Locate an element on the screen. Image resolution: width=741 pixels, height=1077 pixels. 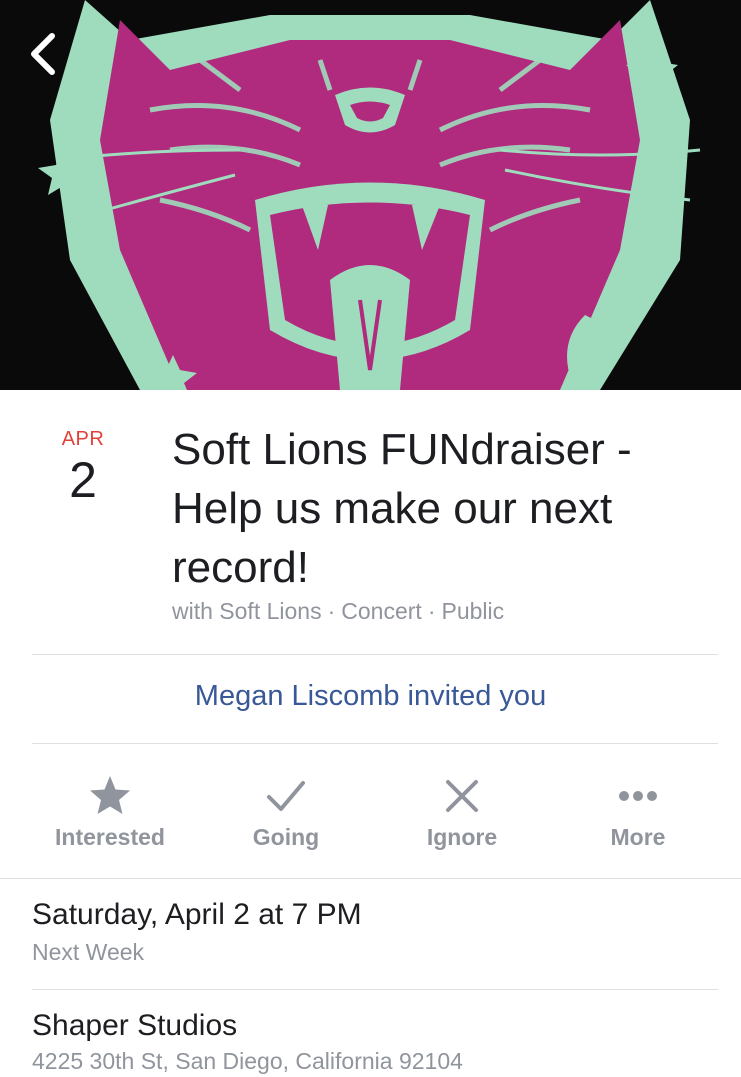
close-icon is located at coordinates (462, 796).